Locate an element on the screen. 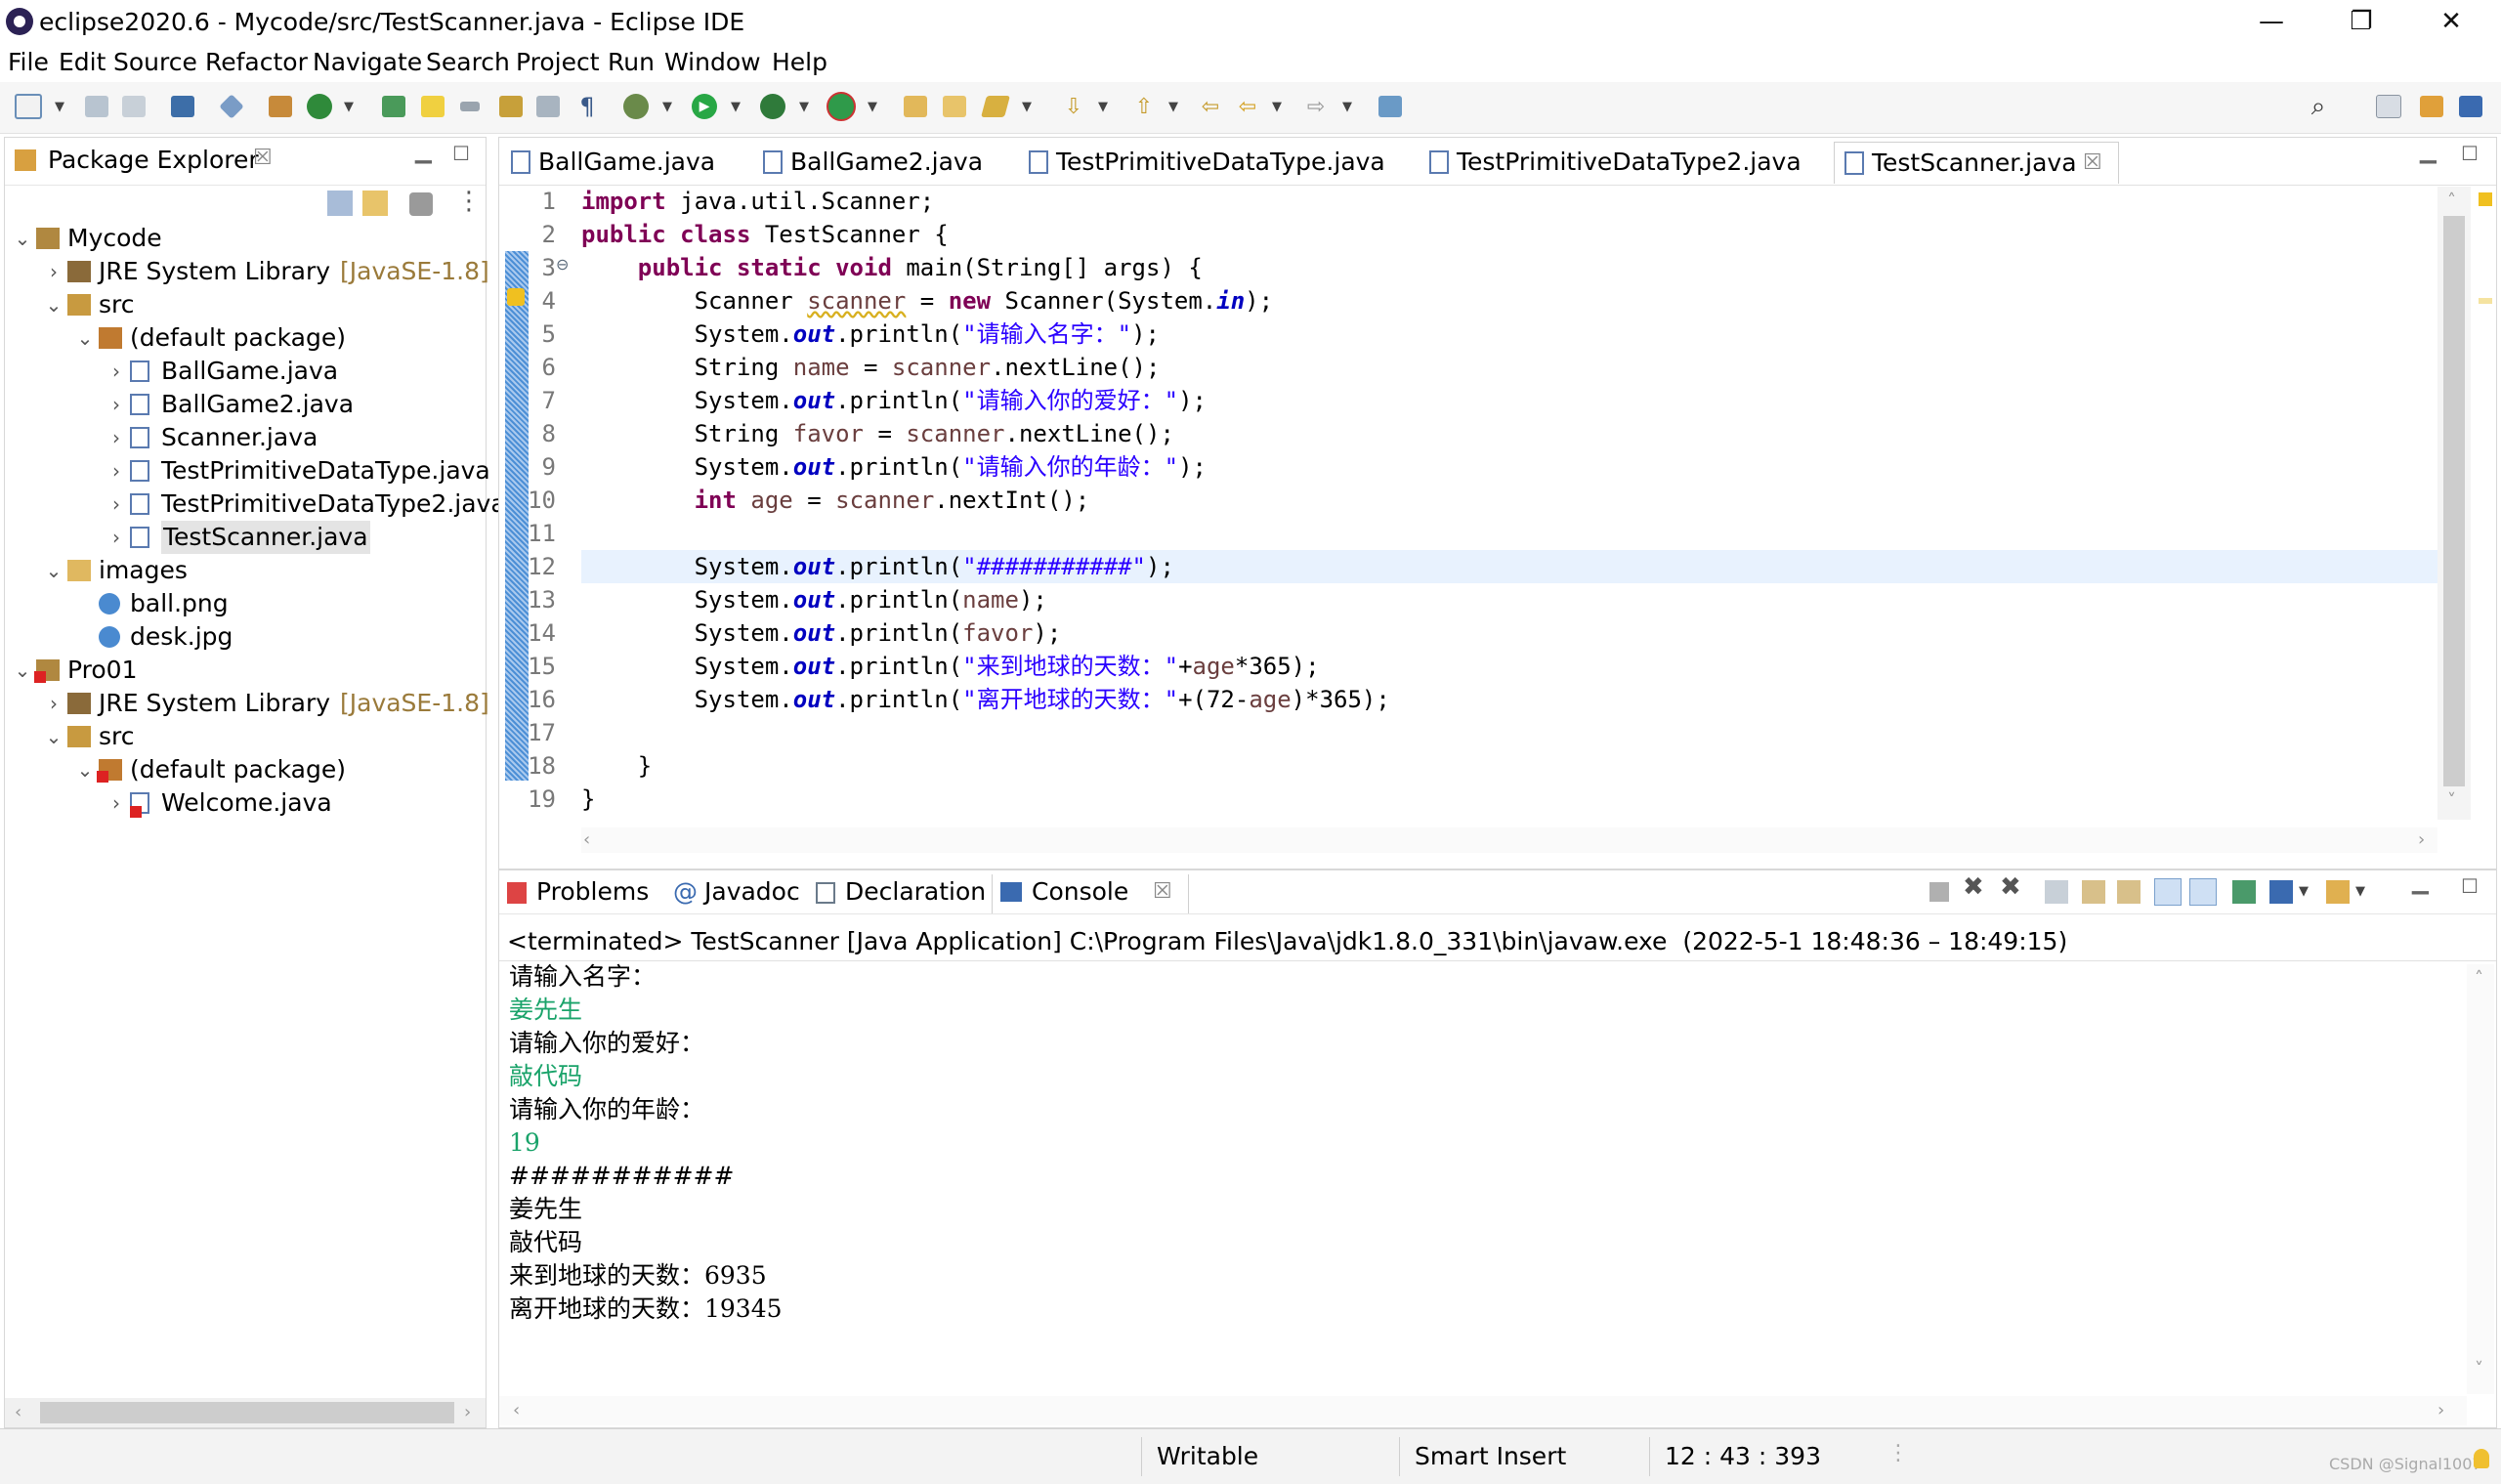  previous-annotation-icon: ⇧ is located at coordinates (1144, 106).